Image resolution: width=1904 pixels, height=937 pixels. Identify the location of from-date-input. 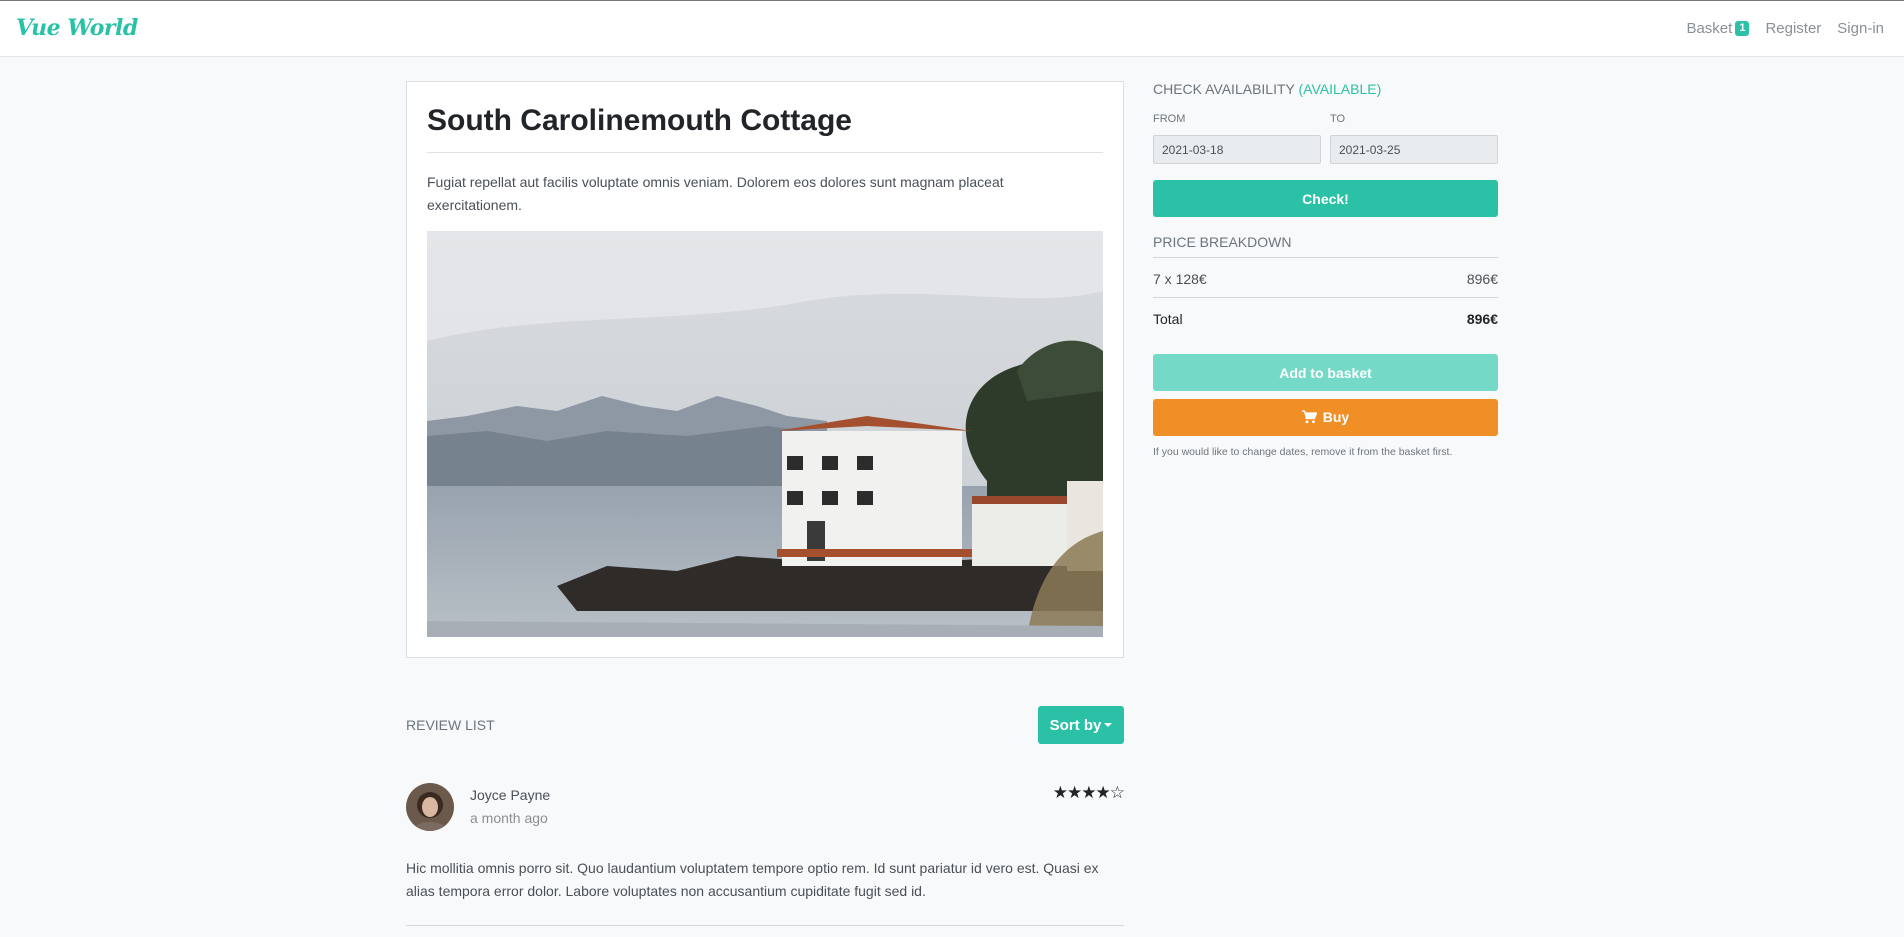
(1237, 149).